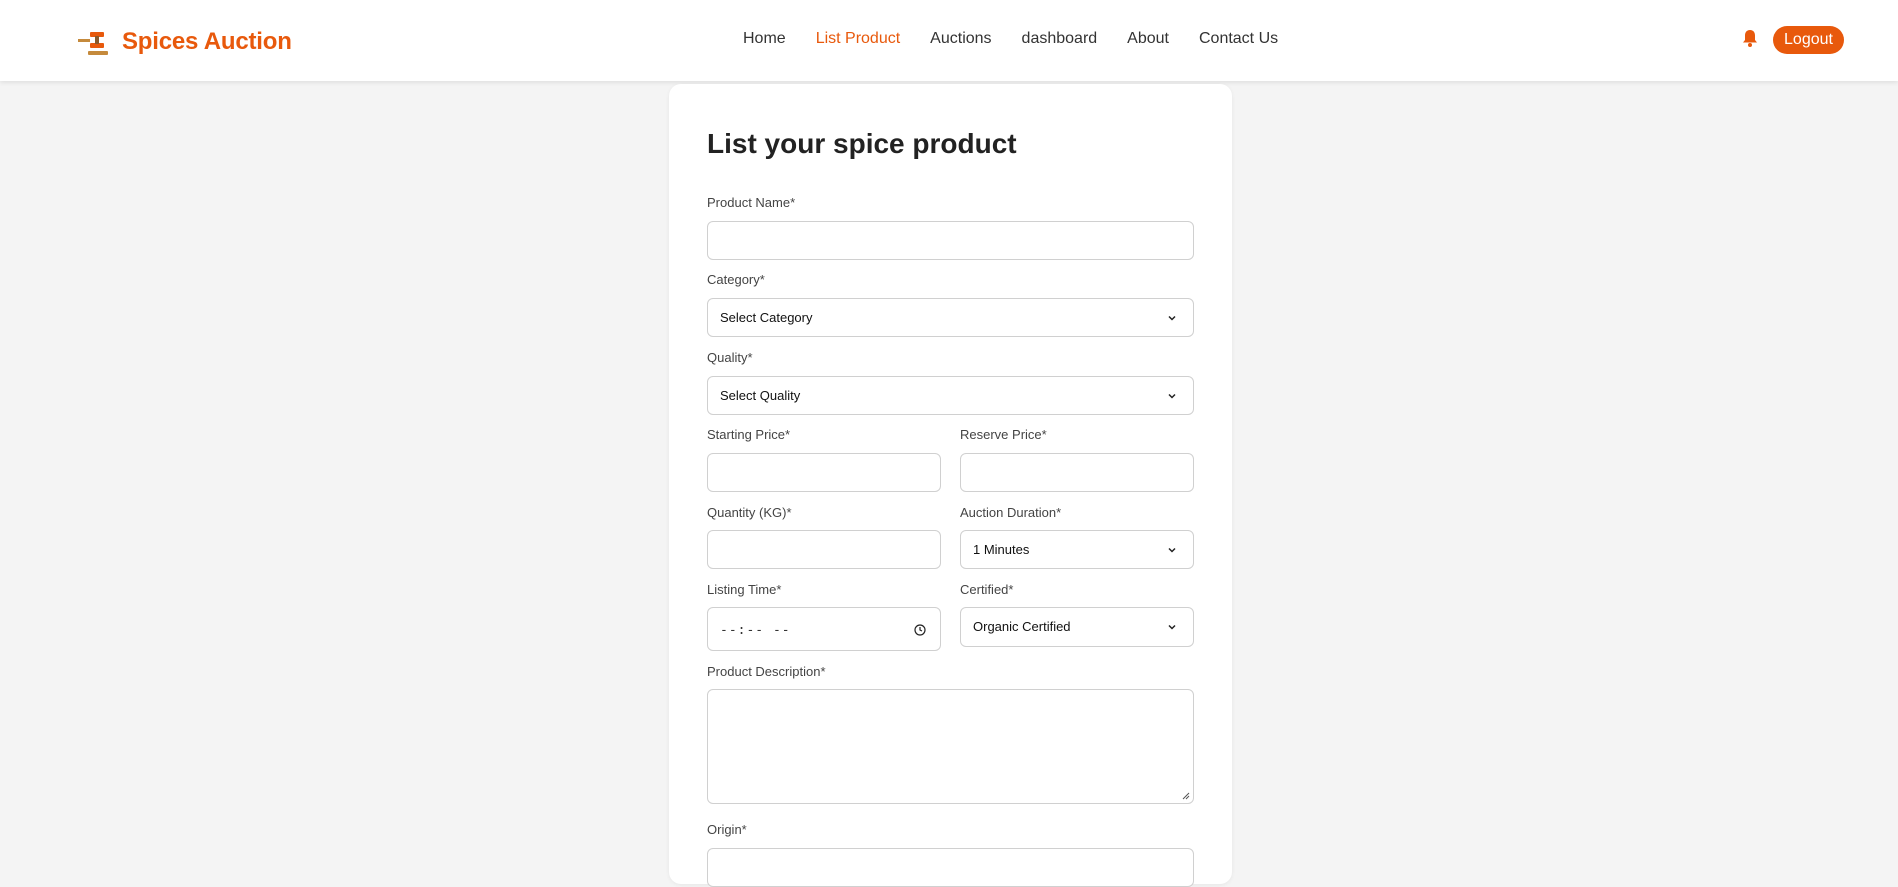 Image resolution: width=1898 pixels, height=887 pixels. I want to click on product-name-input, so click(950, 240).